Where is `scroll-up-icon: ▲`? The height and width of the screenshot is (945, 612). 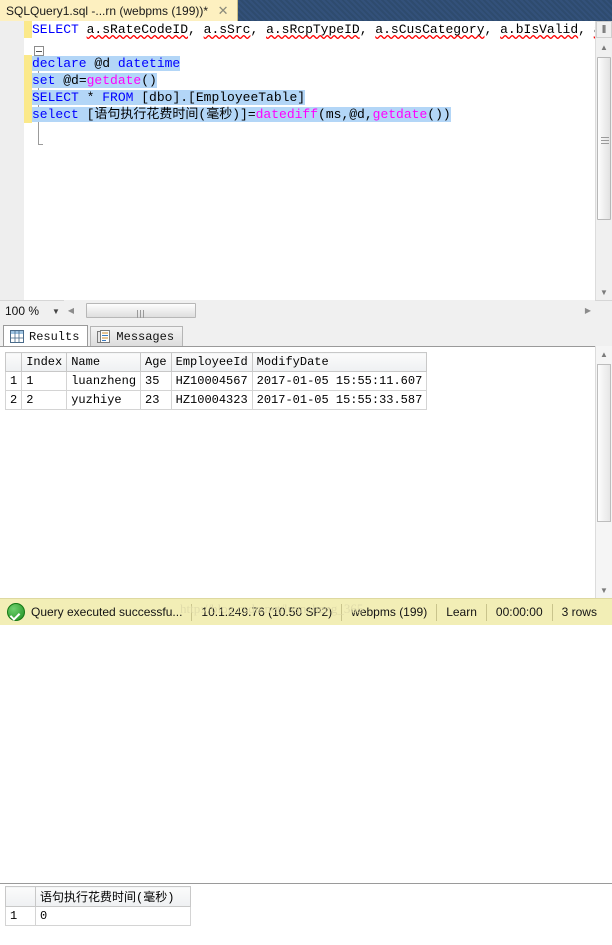 scroll-up-icon: ▲ is located at coordinates (604, 47).